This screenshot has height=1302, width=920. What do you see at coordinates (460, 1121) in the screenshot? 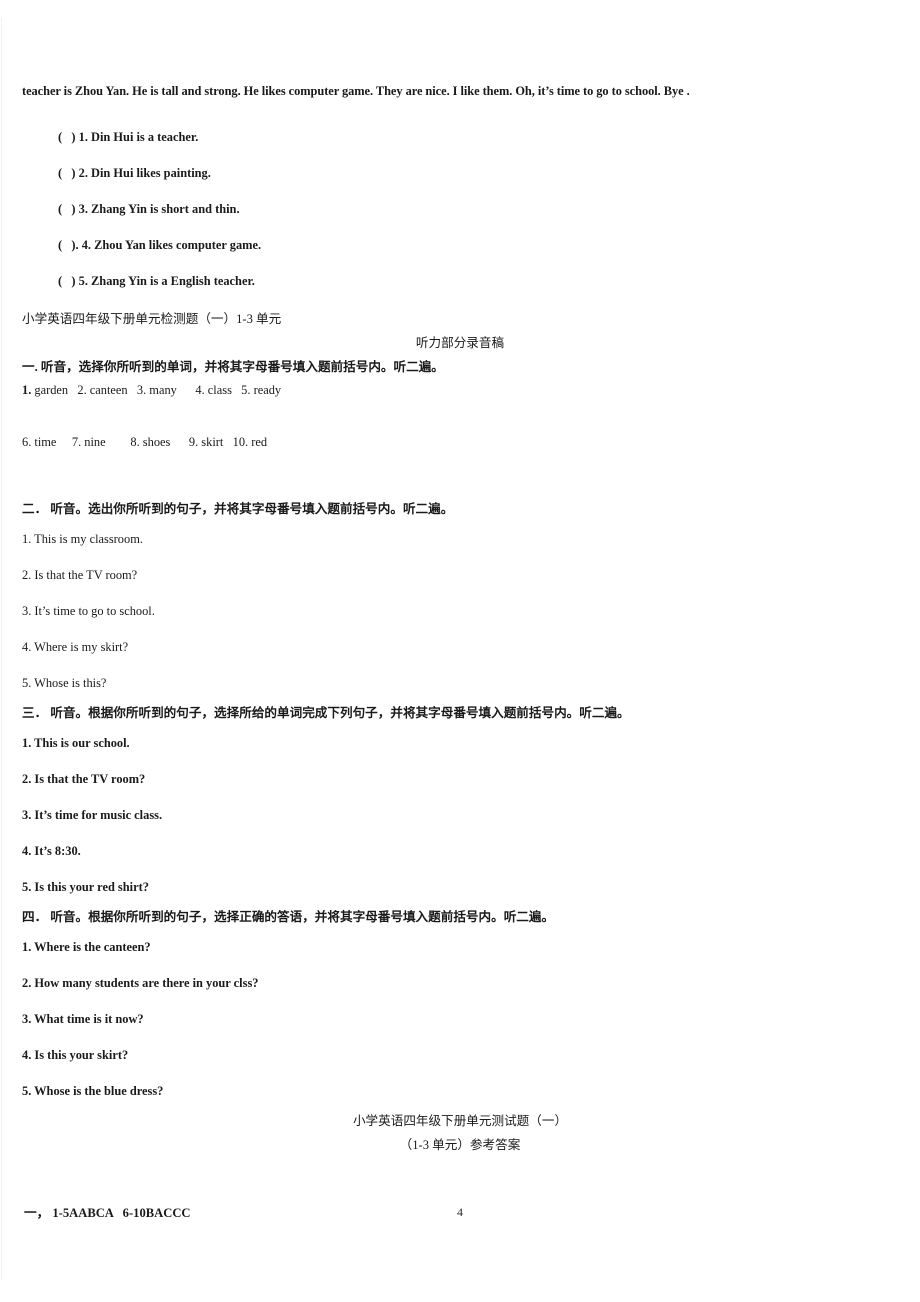
I see `answer-key-title-line-1: 小学英语四年级下册单元测试题（一）` at bounding box center [460, 1121].